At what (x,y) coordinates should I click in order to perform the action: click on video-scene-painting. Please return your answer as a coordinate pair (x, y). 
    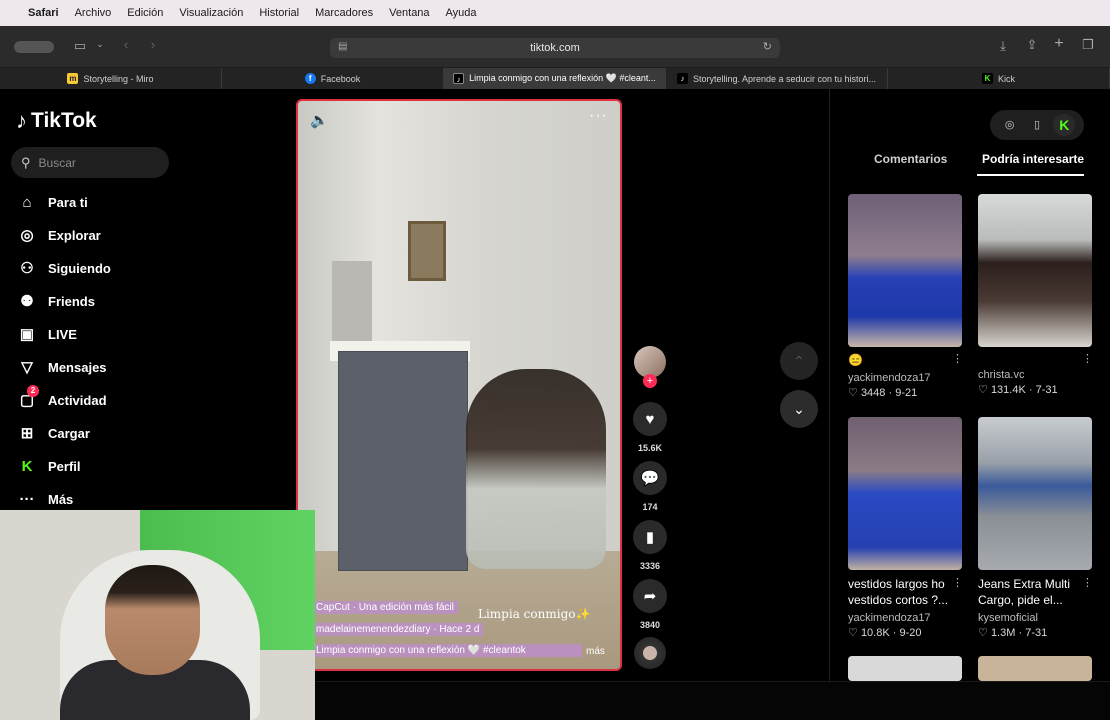
    Looking at the image, I should click on (427, 251).